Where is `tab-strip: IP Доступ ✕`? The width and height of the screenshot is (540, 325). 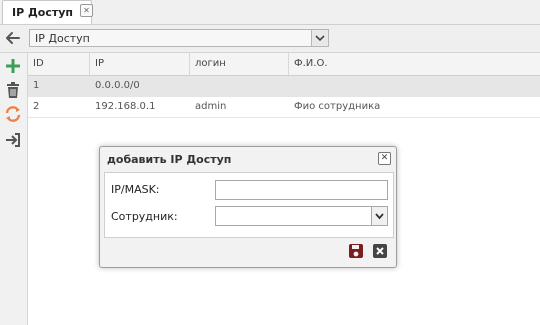 tab-strip: IP Доступ ✕ is located at coordinates (270, 12).